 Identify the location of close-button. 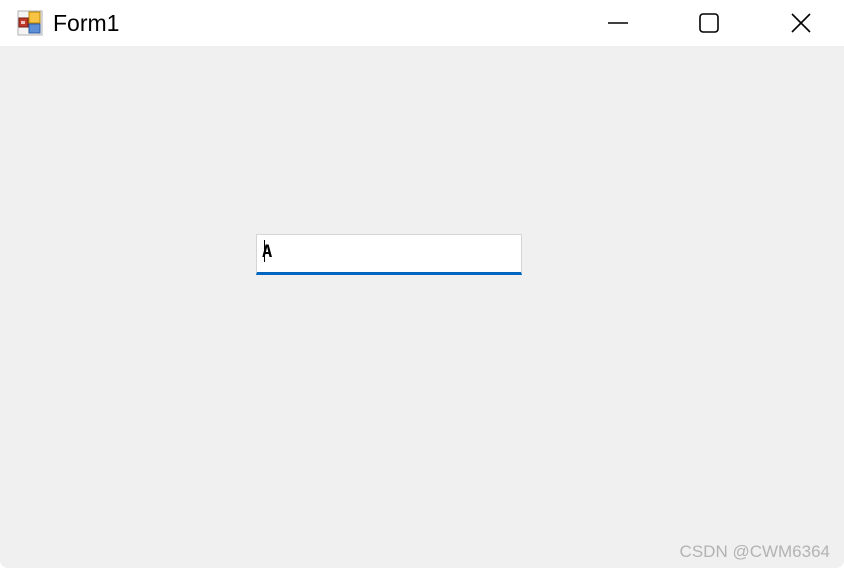
(800, 23).